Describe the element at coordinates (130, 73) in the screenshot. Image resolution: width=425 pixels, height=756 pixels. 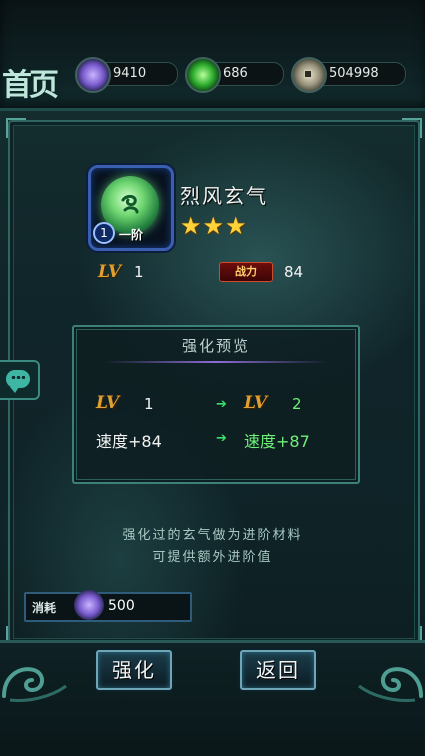
I see `gem-value: 9410` at that location.